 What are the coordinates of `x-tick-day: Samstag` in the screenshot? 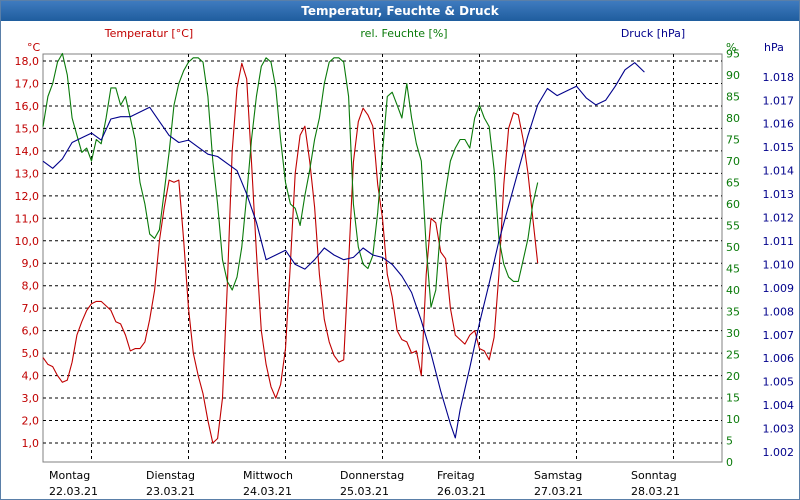 It's located at (558, 475).